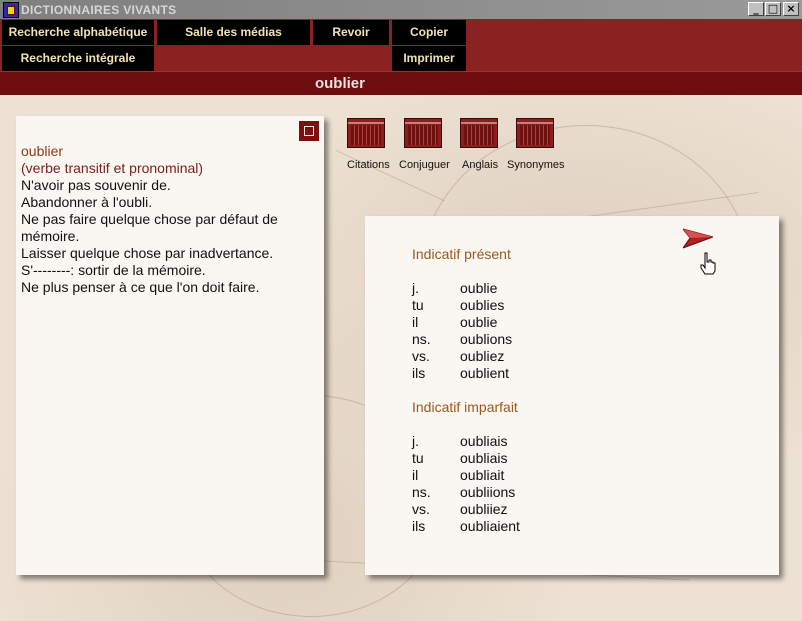 This screenshot has height=621, width=802. What do you see at coordinates (87, 202) in the screenshot?
I see `definition-line: Abandonner à l'oubli.` at bounding box center [87, 202].